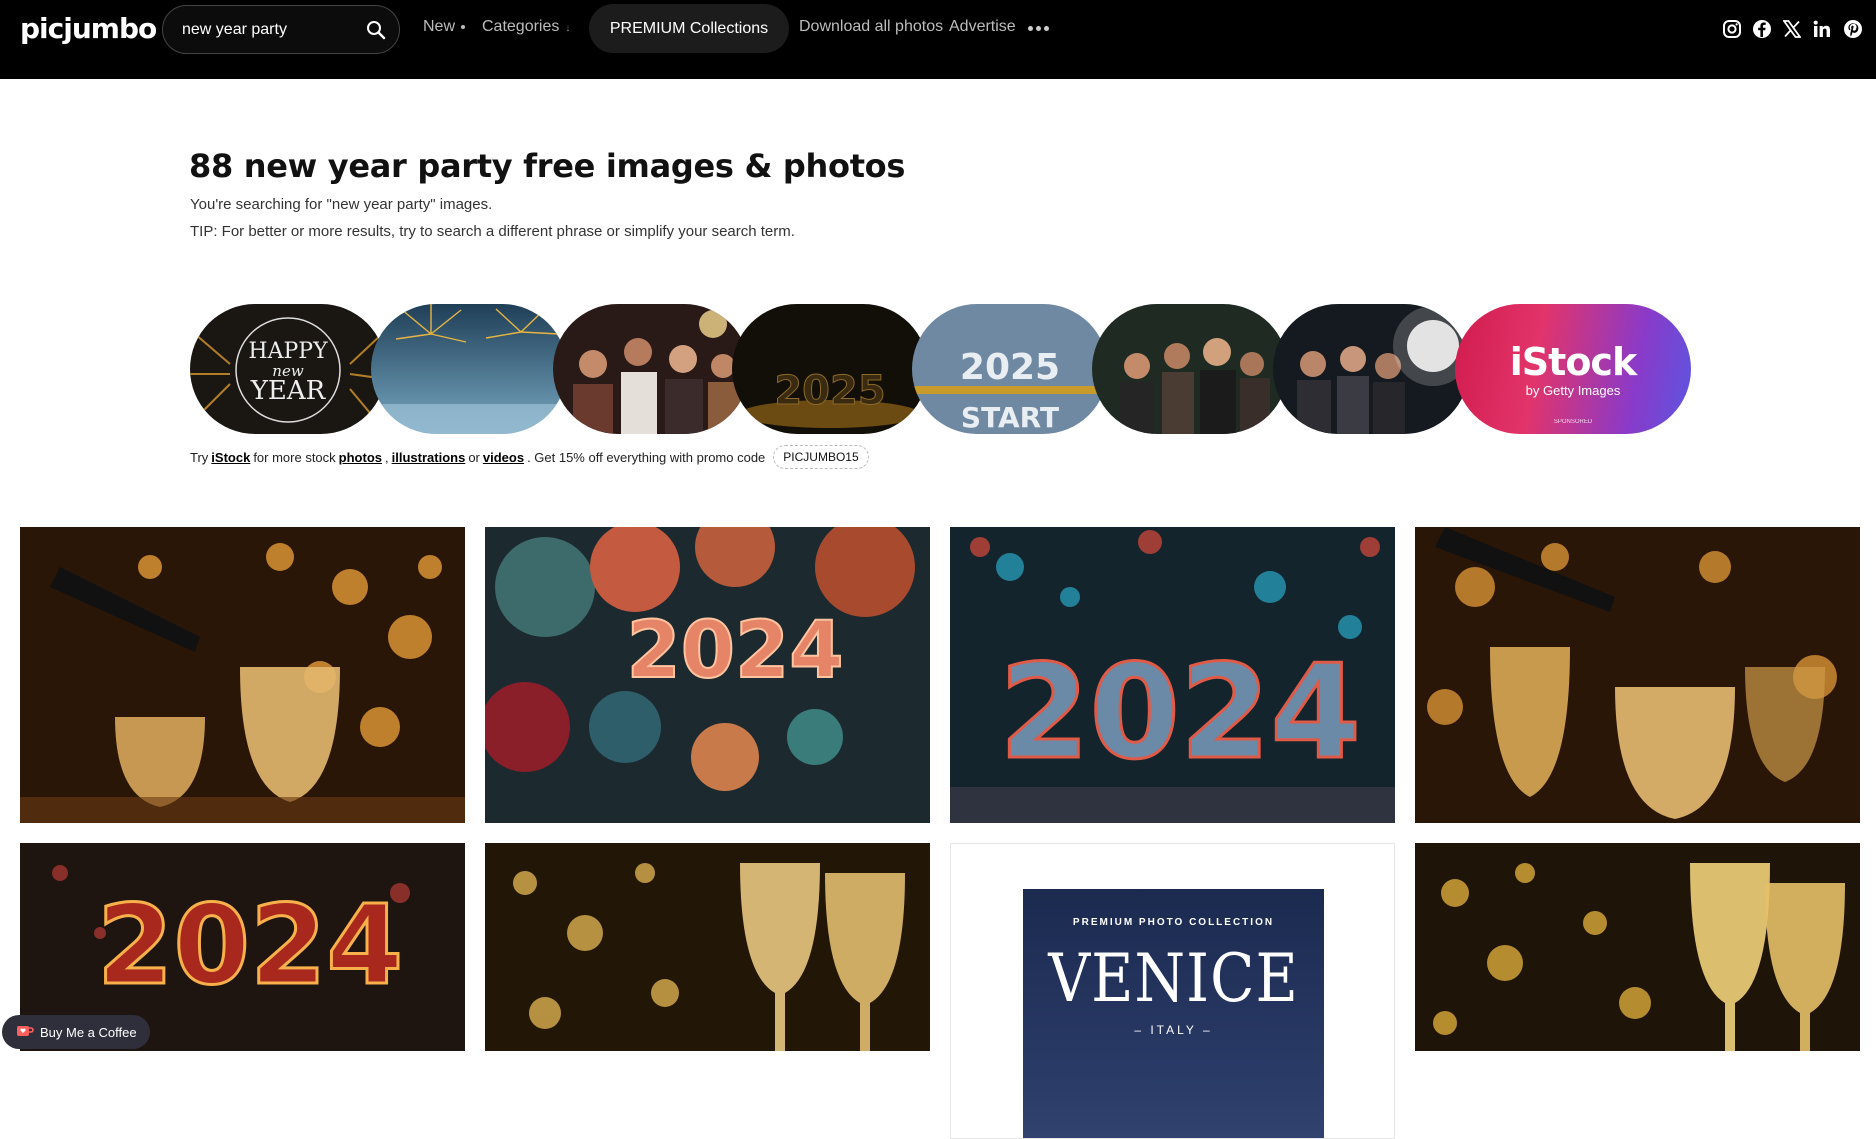 This screenshot has width=1876, height=1139. I want to click on x-icon, so click(1792, 29).